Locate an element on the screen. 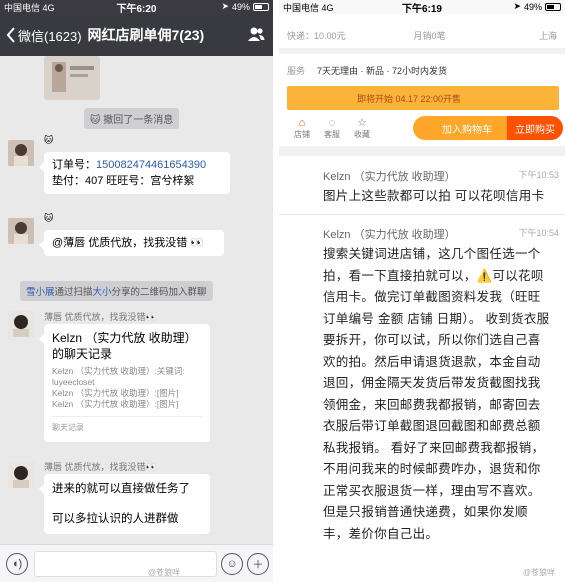 This screenshot has width=565, height=582. inviter-link: 雪小展 is located at coordinates (40, 292).